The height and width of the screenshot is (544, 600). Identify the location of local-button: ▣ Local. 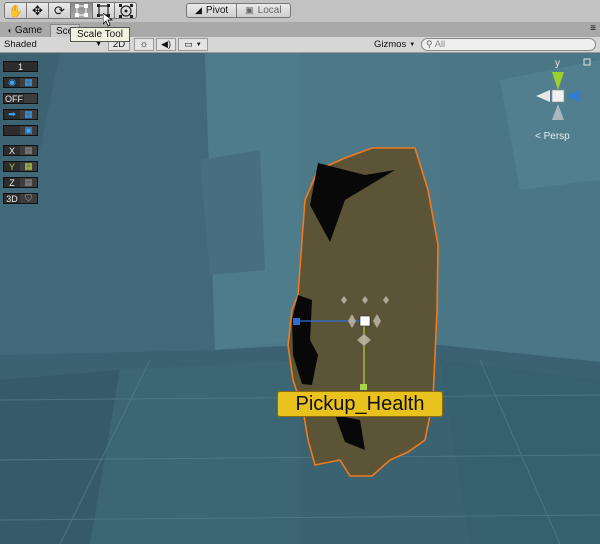
(264, 10).